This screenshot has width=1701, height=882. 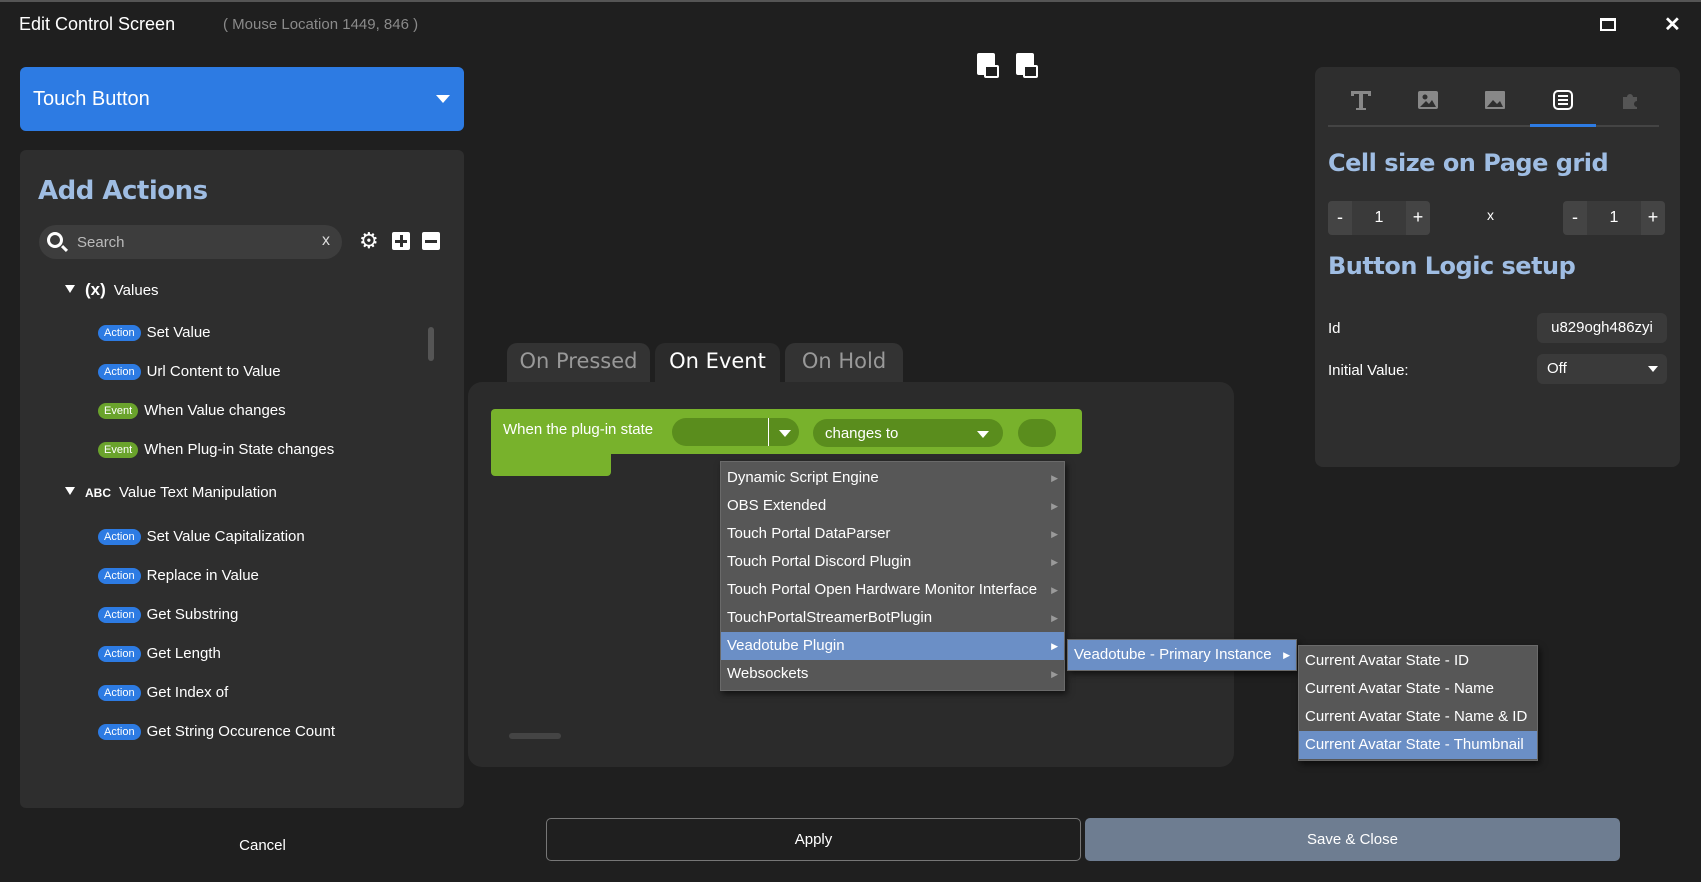 I want to click on maximize-icon, so click(x=1608, y=24).